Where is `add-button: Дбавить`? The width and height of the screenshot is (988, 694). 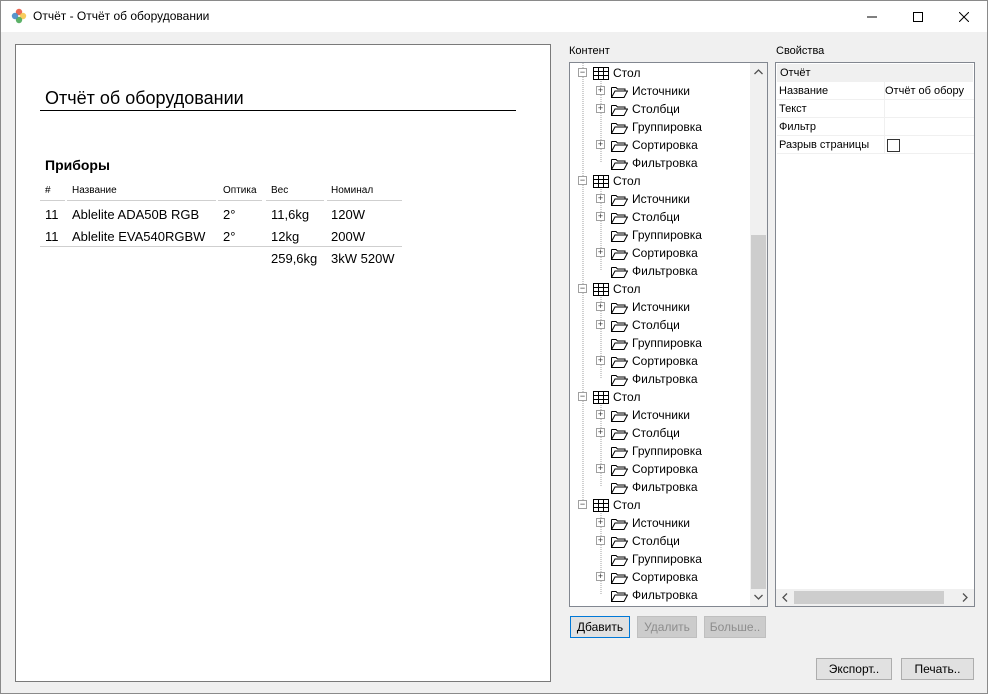 add-button: Дбавить is located at coordinates (600, 627).